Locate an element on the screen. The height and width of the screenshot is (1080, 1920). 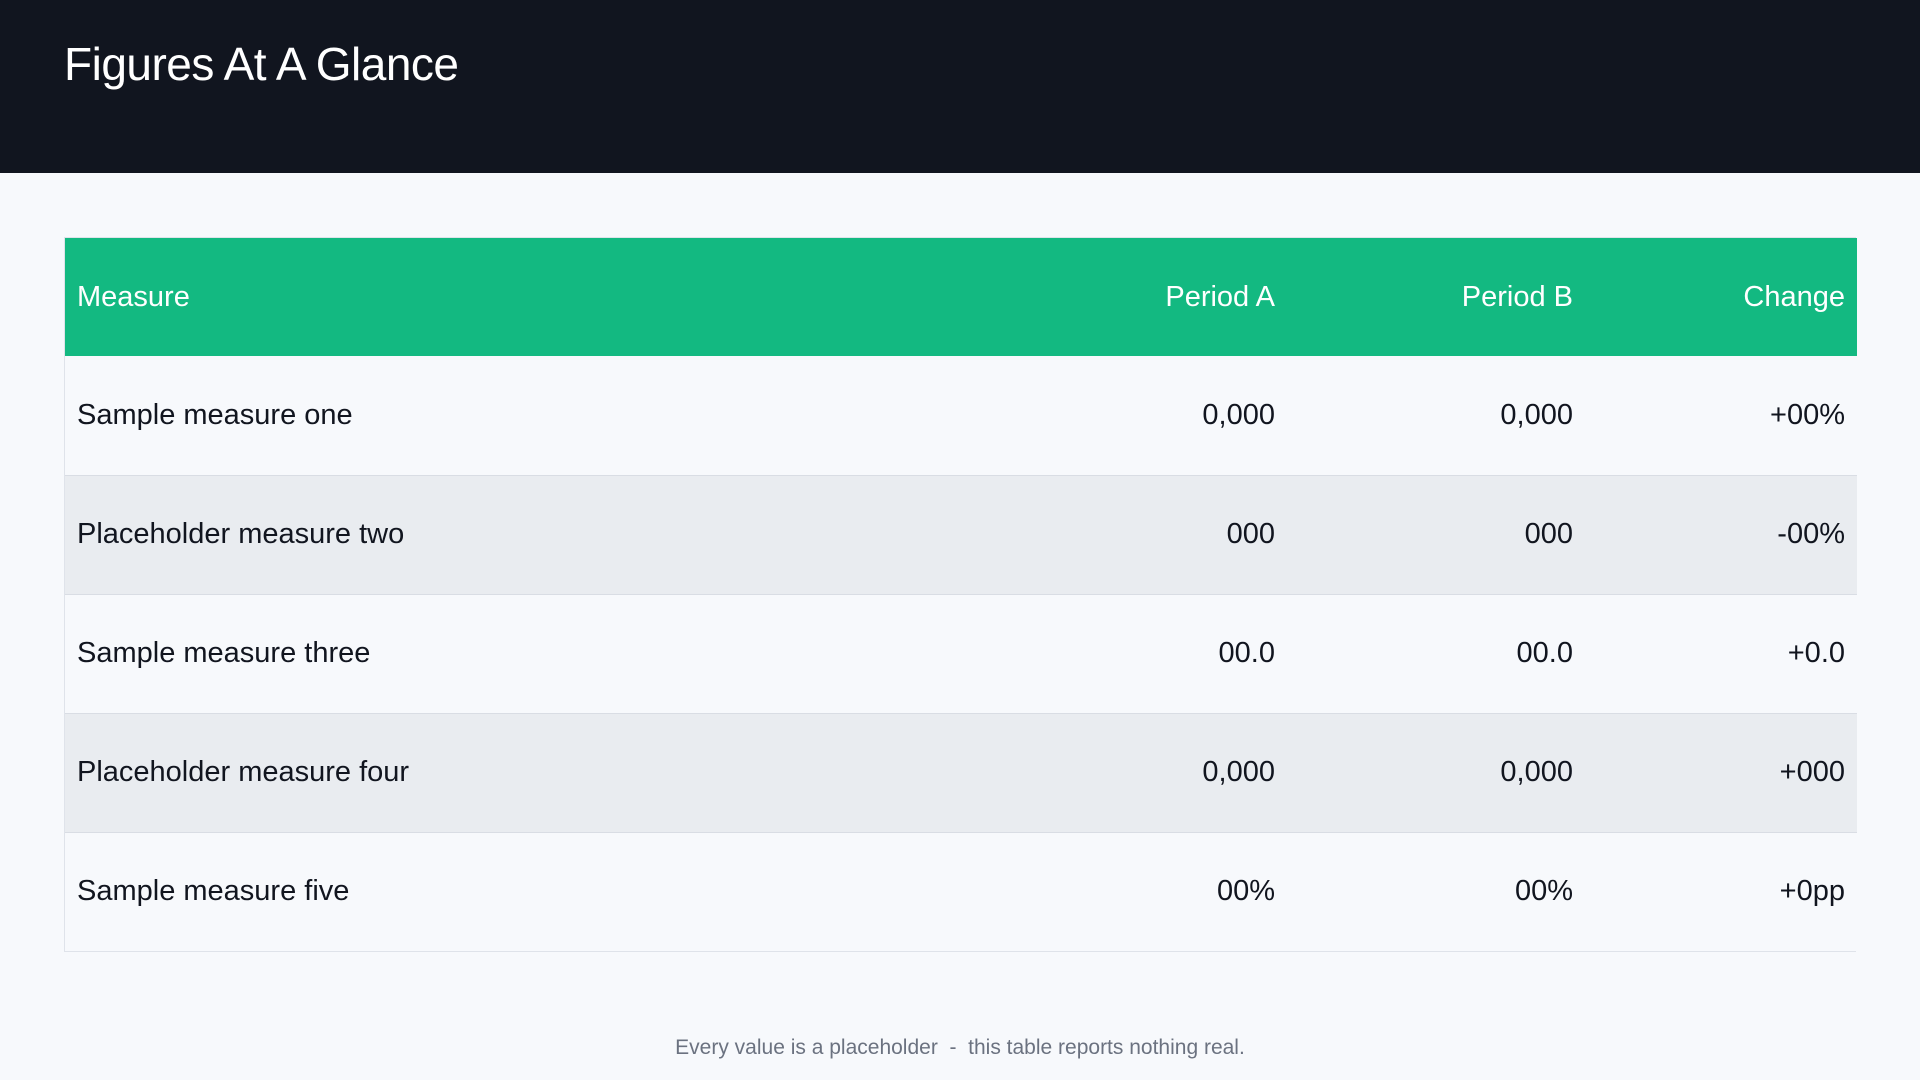
column-header-change: Change is located at coordinates (1794, 296).